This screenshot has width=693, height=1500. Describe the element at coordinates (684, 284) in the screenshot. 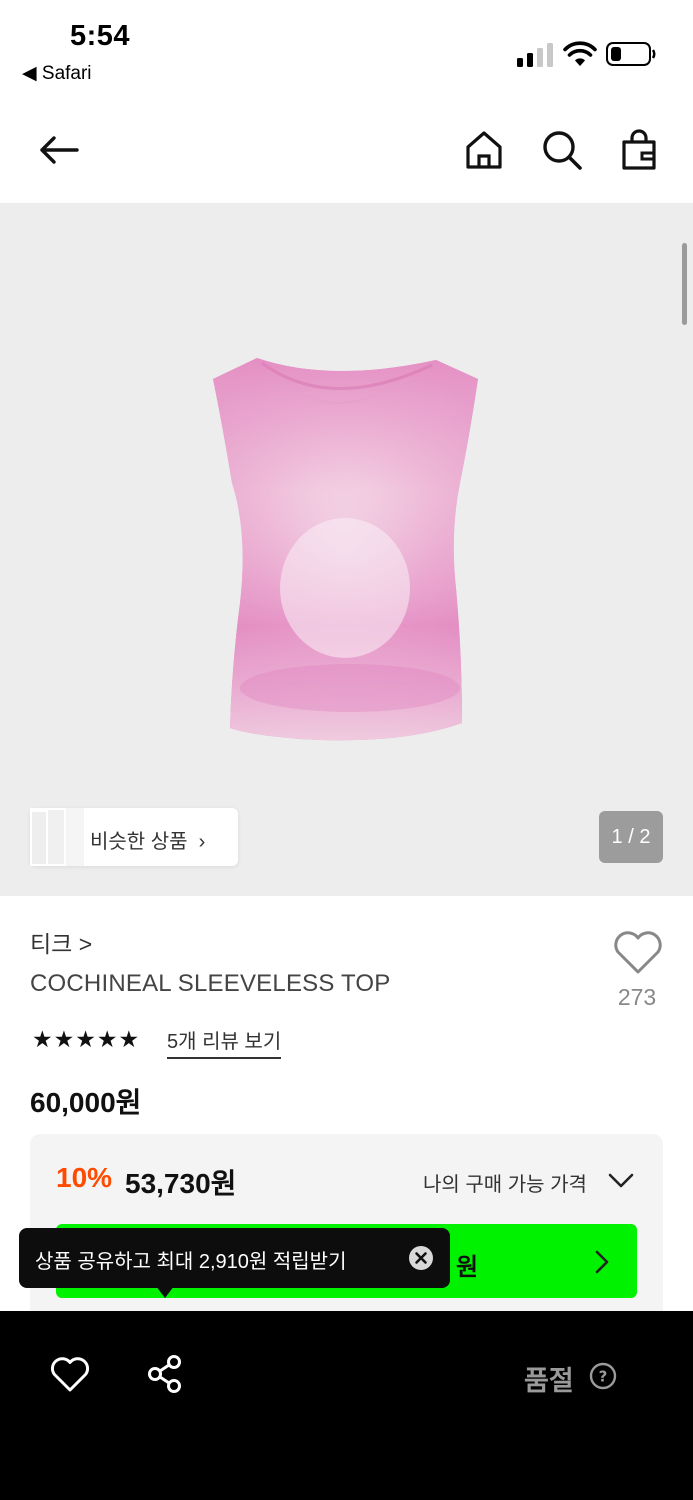

I see `gallery-scrollbar` at that location.